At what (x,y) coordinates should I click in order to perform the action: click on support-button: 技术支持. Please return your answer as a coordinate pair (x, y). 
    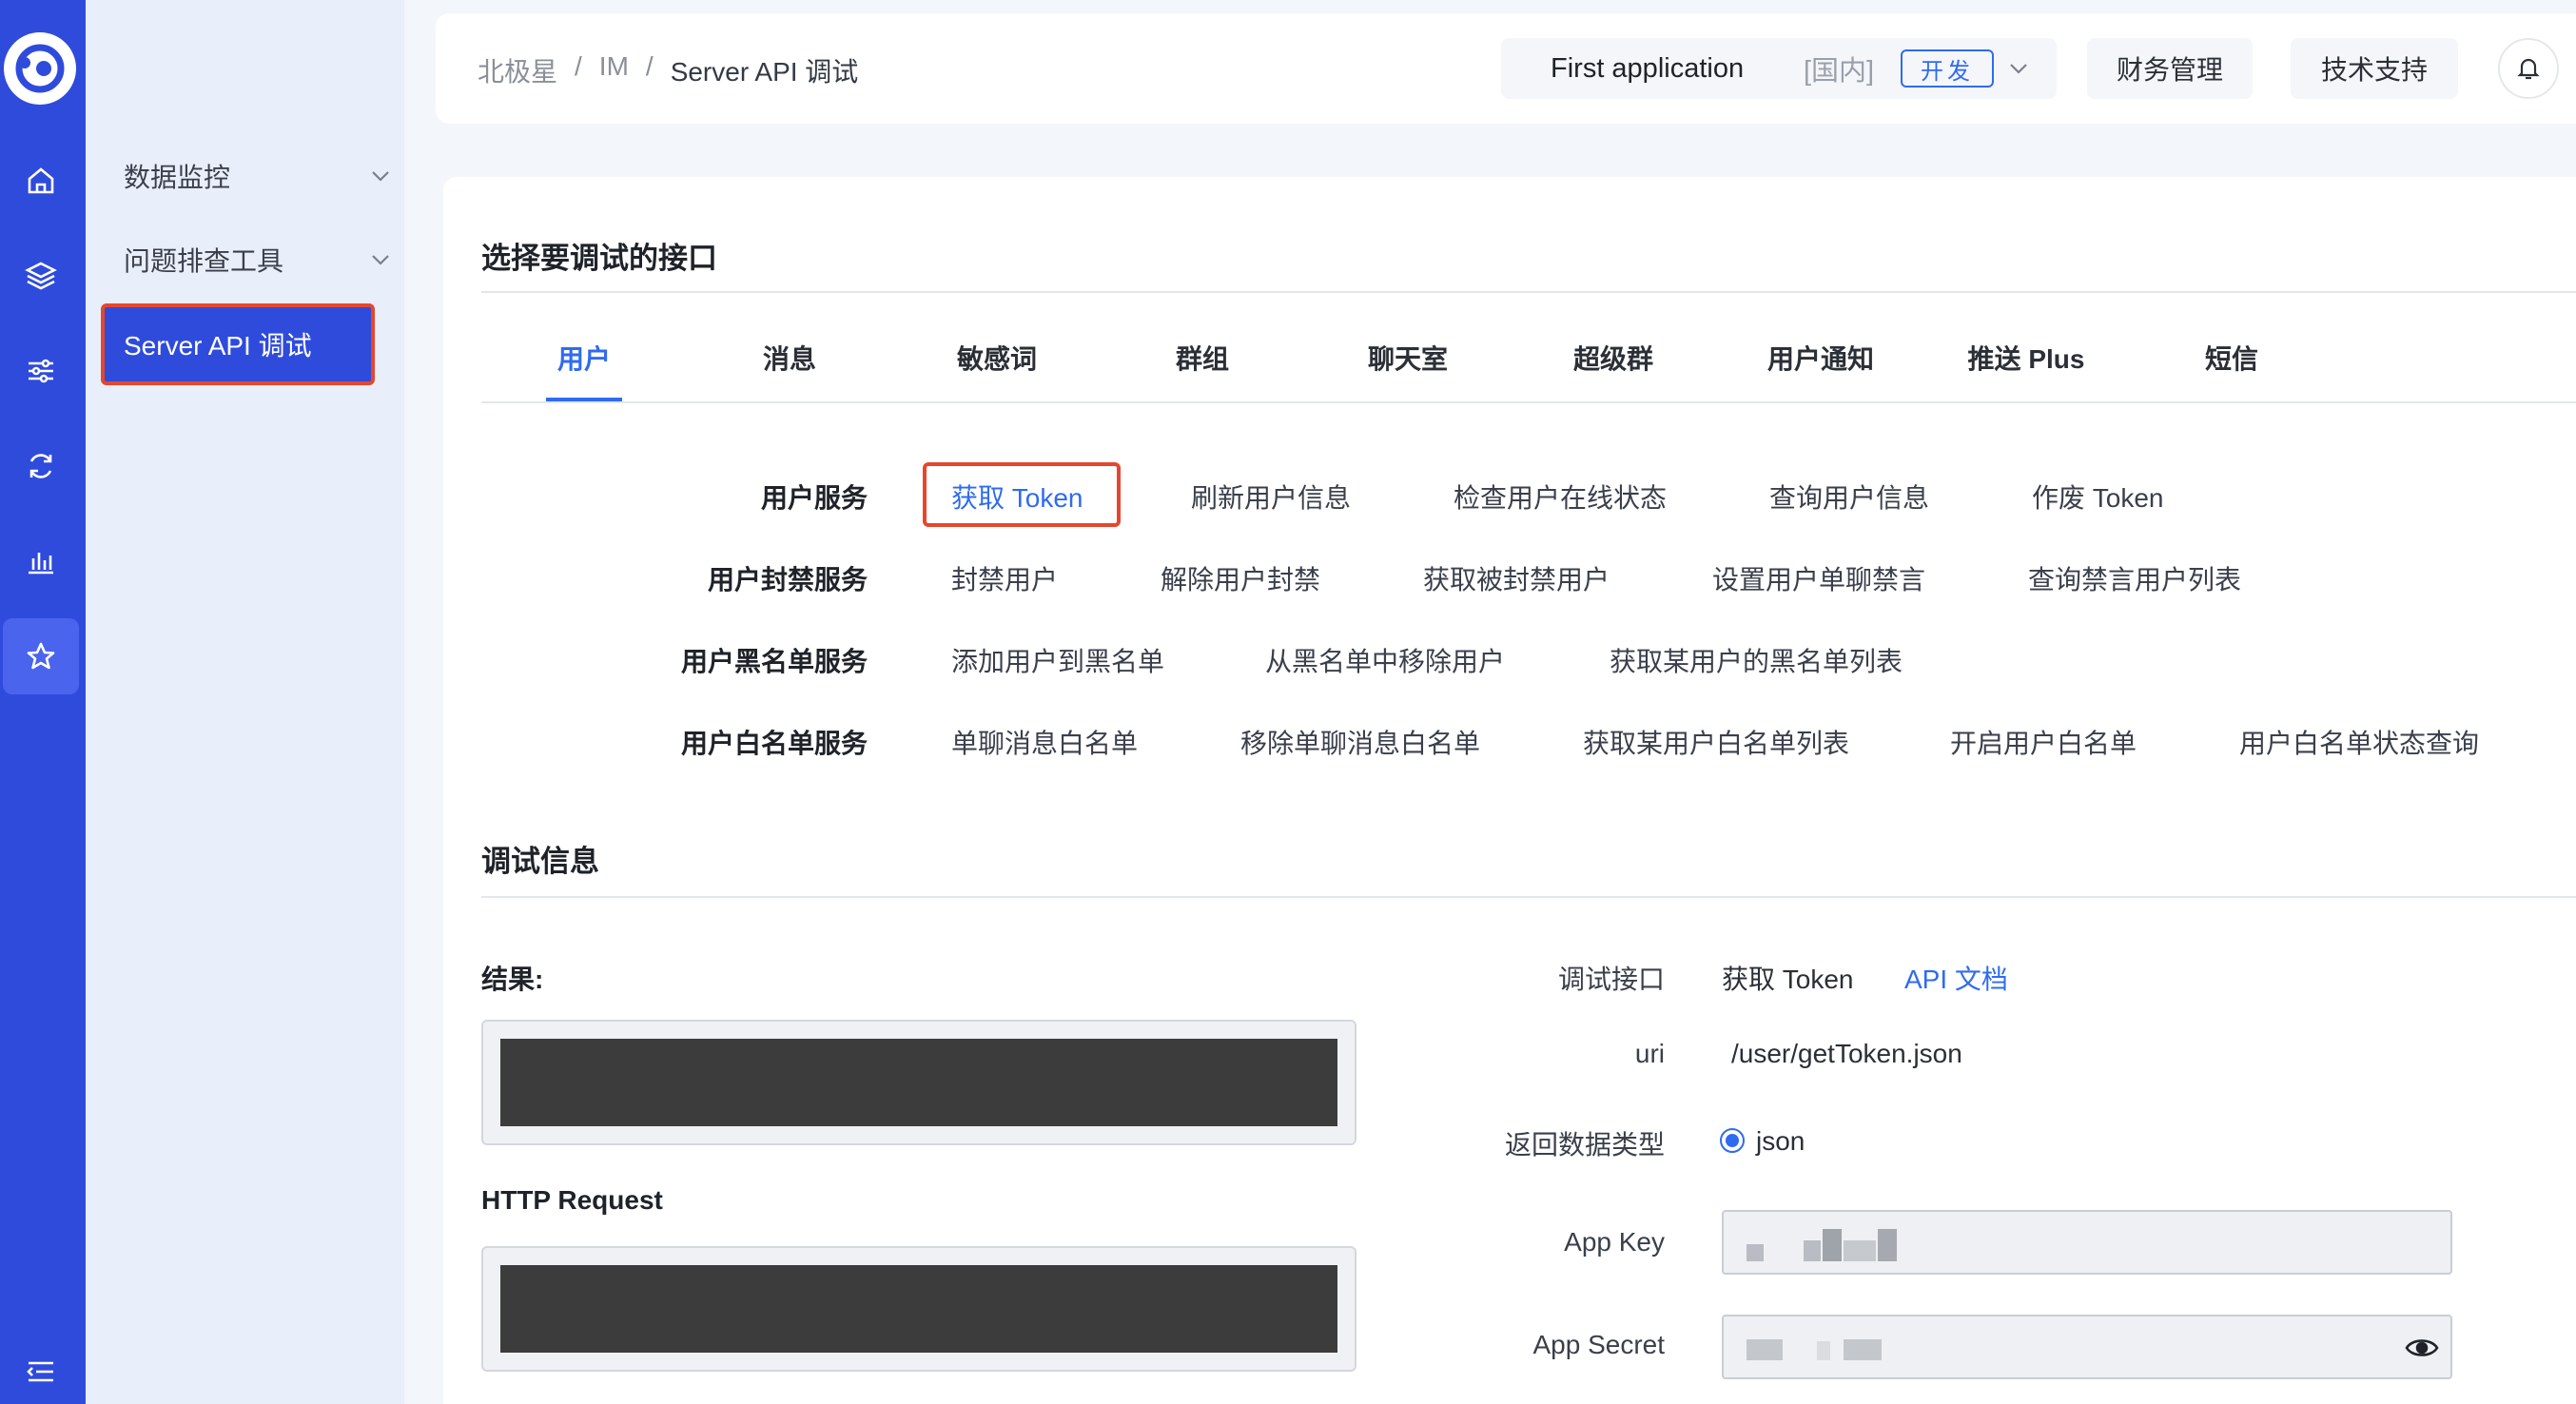
    Looking at the image, I should click on (2374, 68).